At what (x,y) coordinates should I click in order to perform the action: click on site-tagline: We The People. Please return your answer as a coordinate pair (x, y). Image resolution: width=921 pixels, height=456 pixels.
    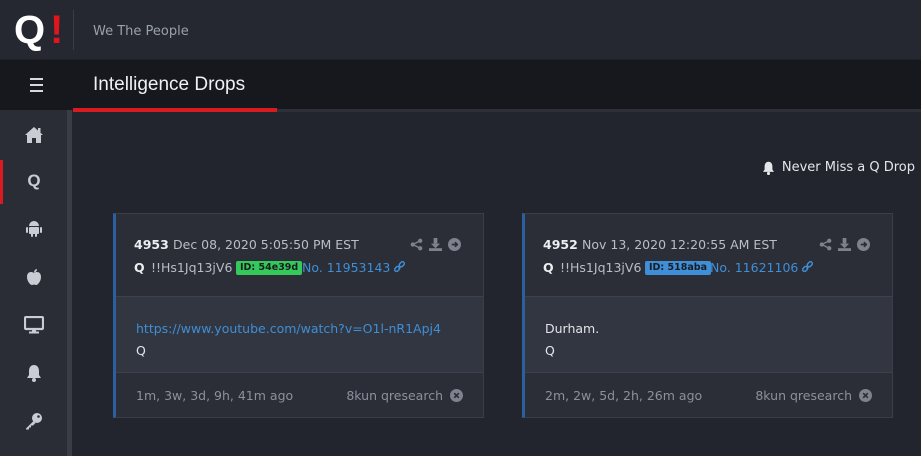
    Looking at the image, I should click on (141, 31).